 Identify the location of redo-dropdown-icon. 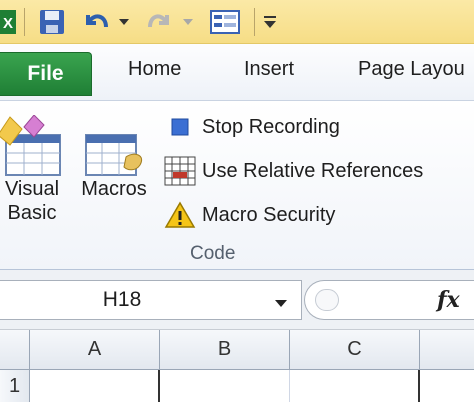
(188, 22).